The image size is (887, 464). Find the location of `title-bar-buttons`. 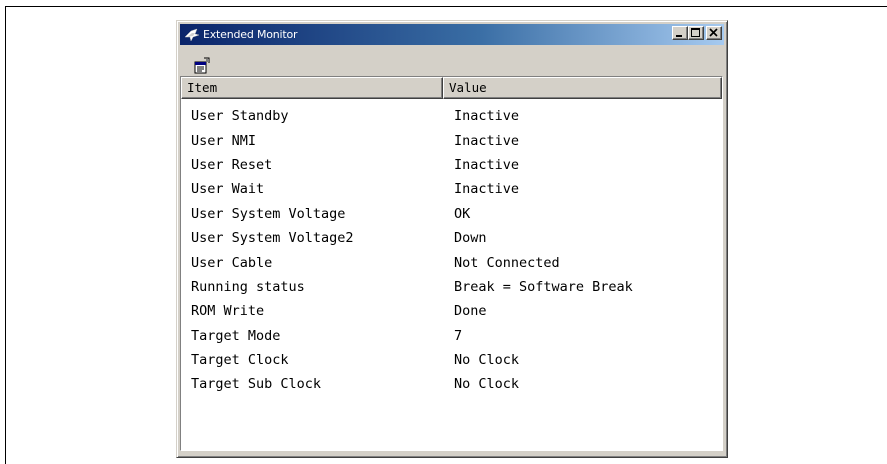

title-bar-buttons is located at coordinates (697, 33).